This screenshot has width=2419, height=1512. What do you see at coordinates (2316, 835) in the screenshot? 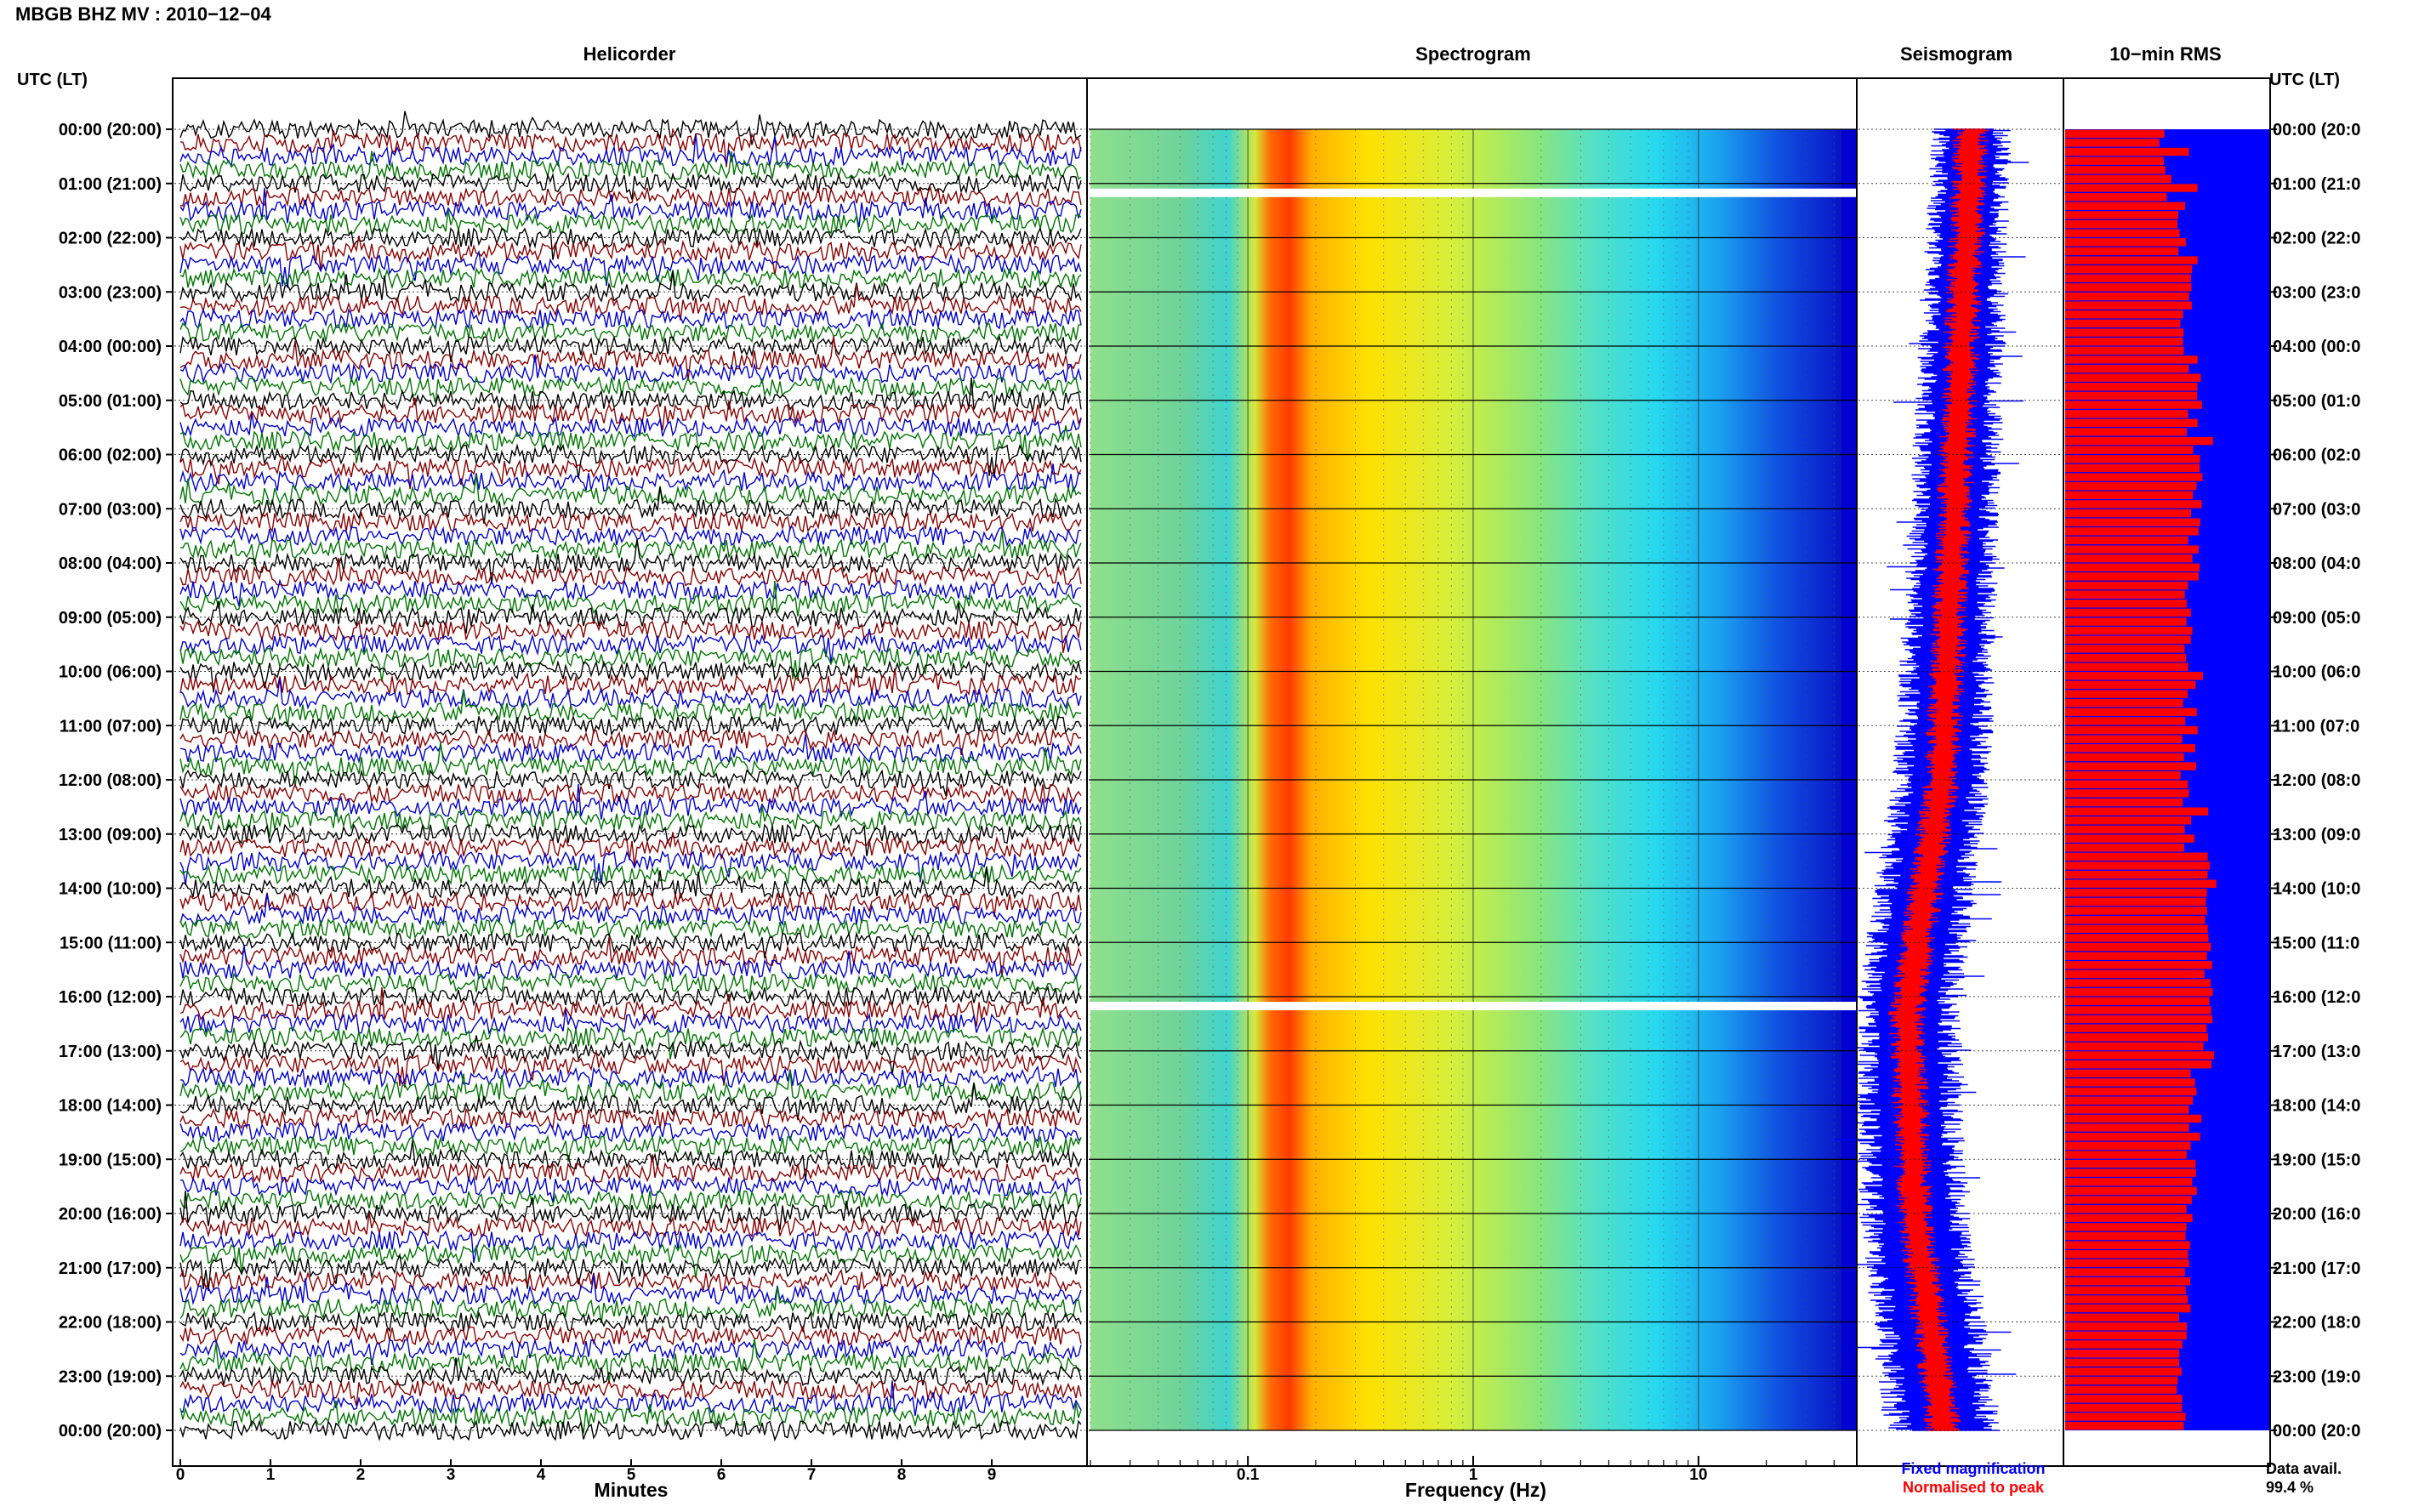
I see `time-label-right: 13:00 (09:0` at bounding box center [2316, 835].